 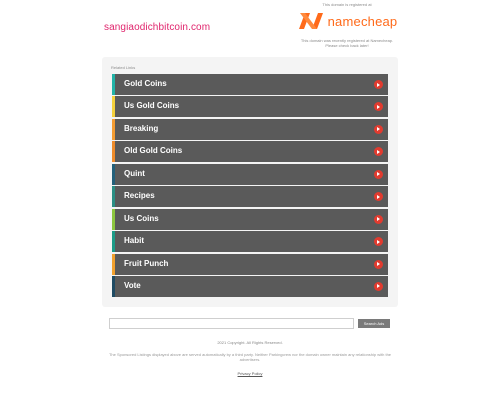 What do you see at coordinates (250, 197) in the screenshot?
I see `related-link-recipes: Recipes` at bounding box center [250, 197].